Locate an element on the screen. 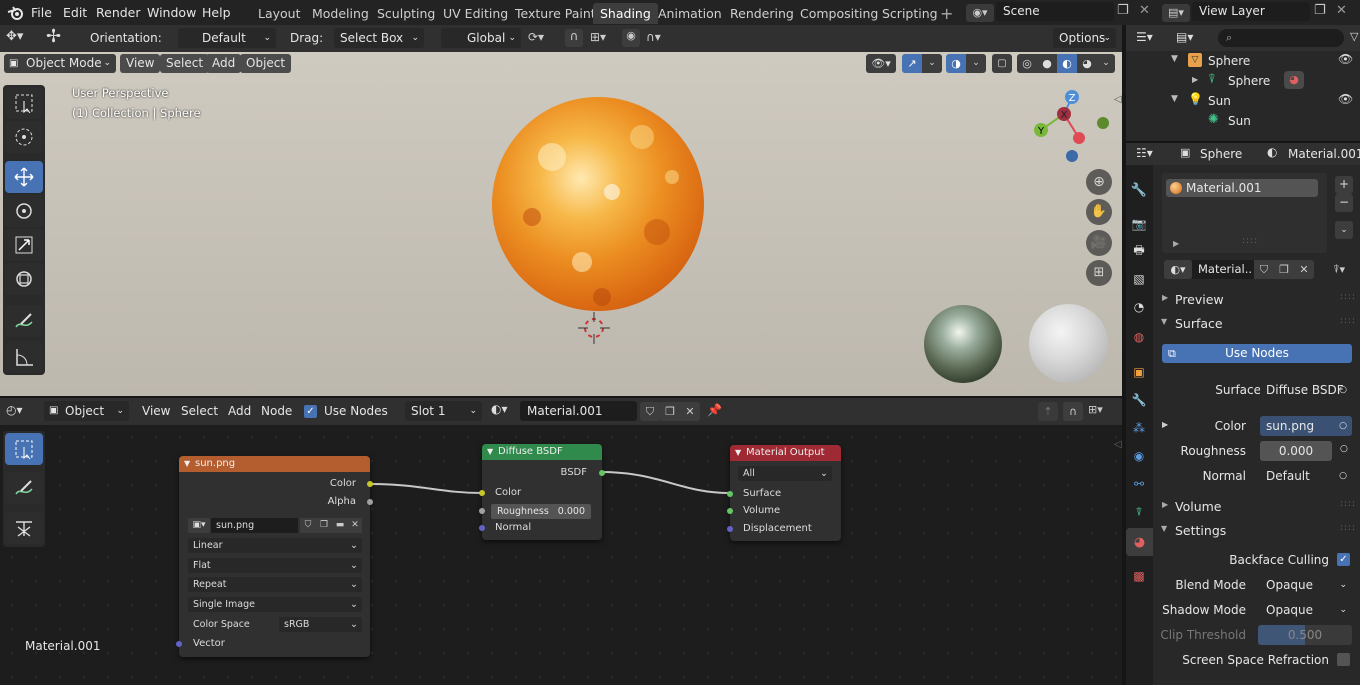 The height and width of the screenshot is (685, 1360). object-mode-dropdown: ▣ Object Mode ⌄ is located at coordinates (60, 63).